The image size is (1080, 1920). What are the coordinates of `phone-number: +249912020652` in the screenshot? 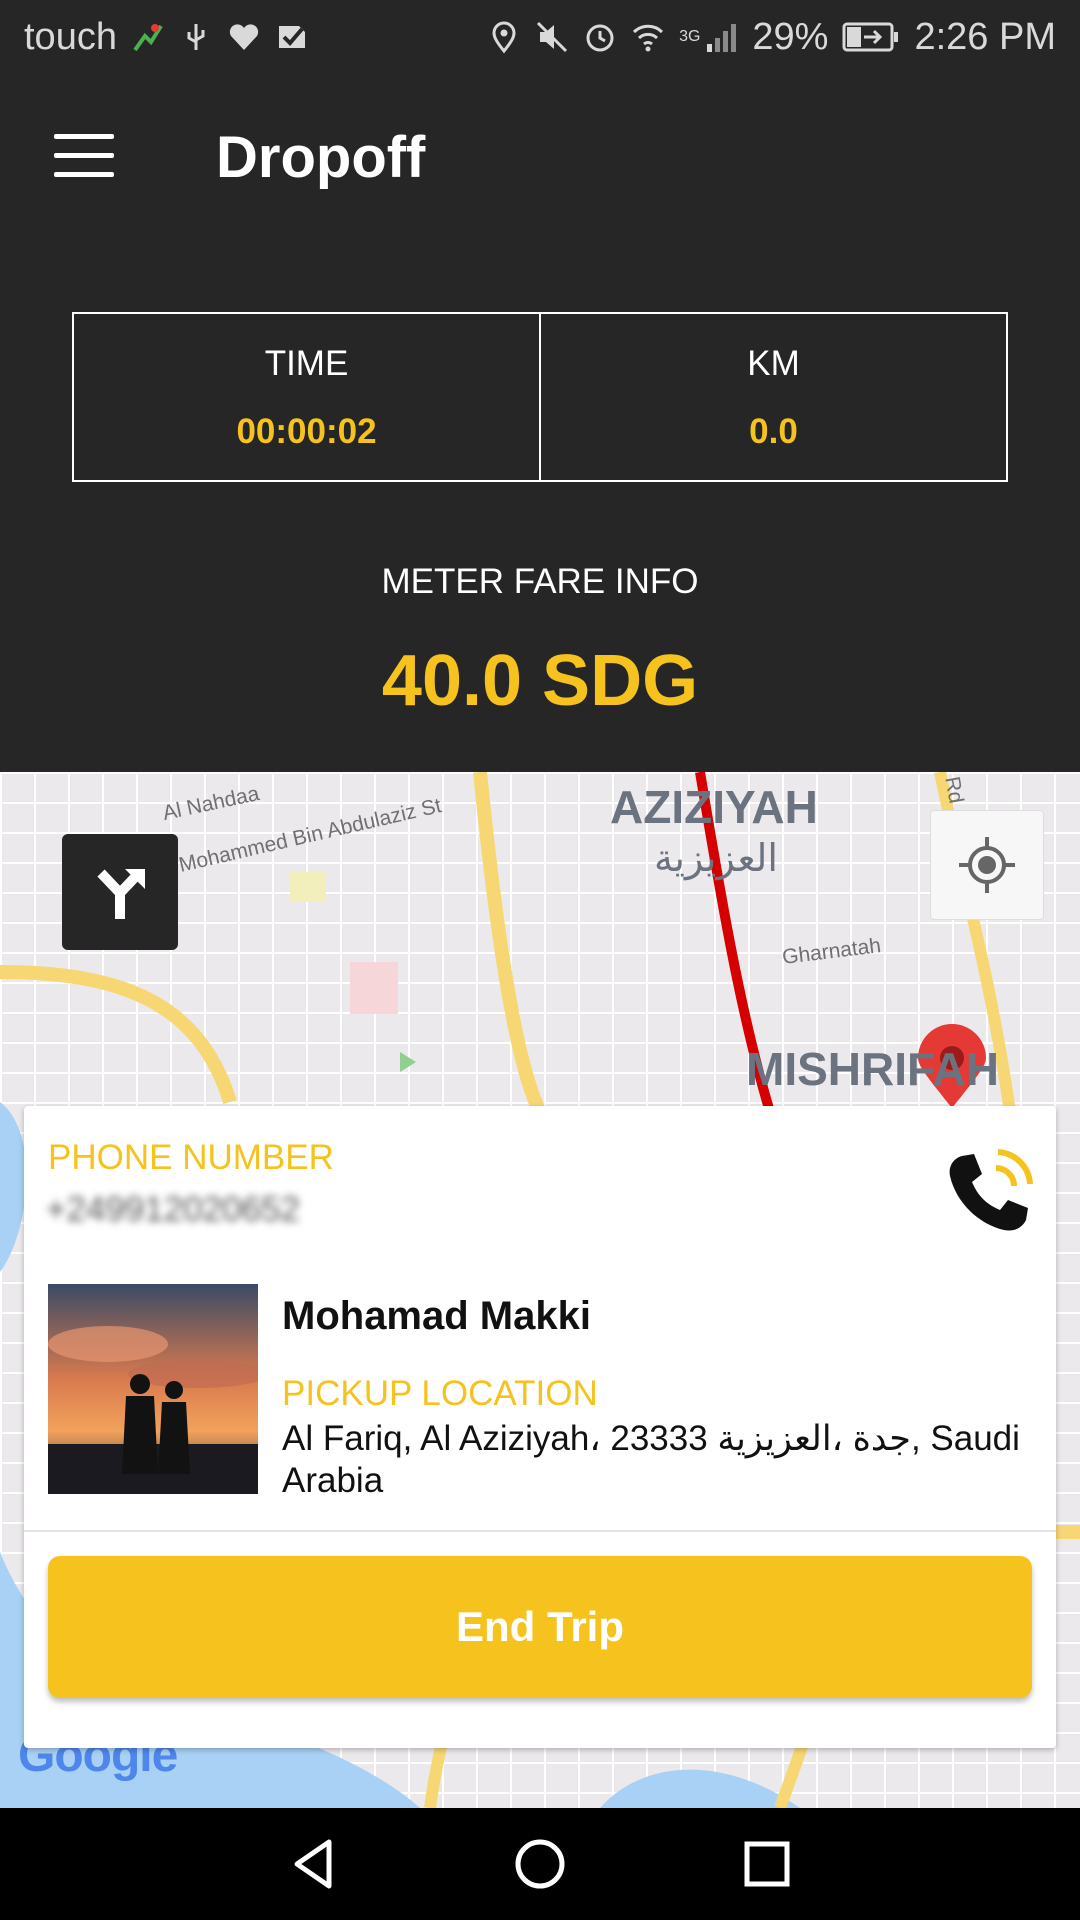 It's located at (173, 1209).